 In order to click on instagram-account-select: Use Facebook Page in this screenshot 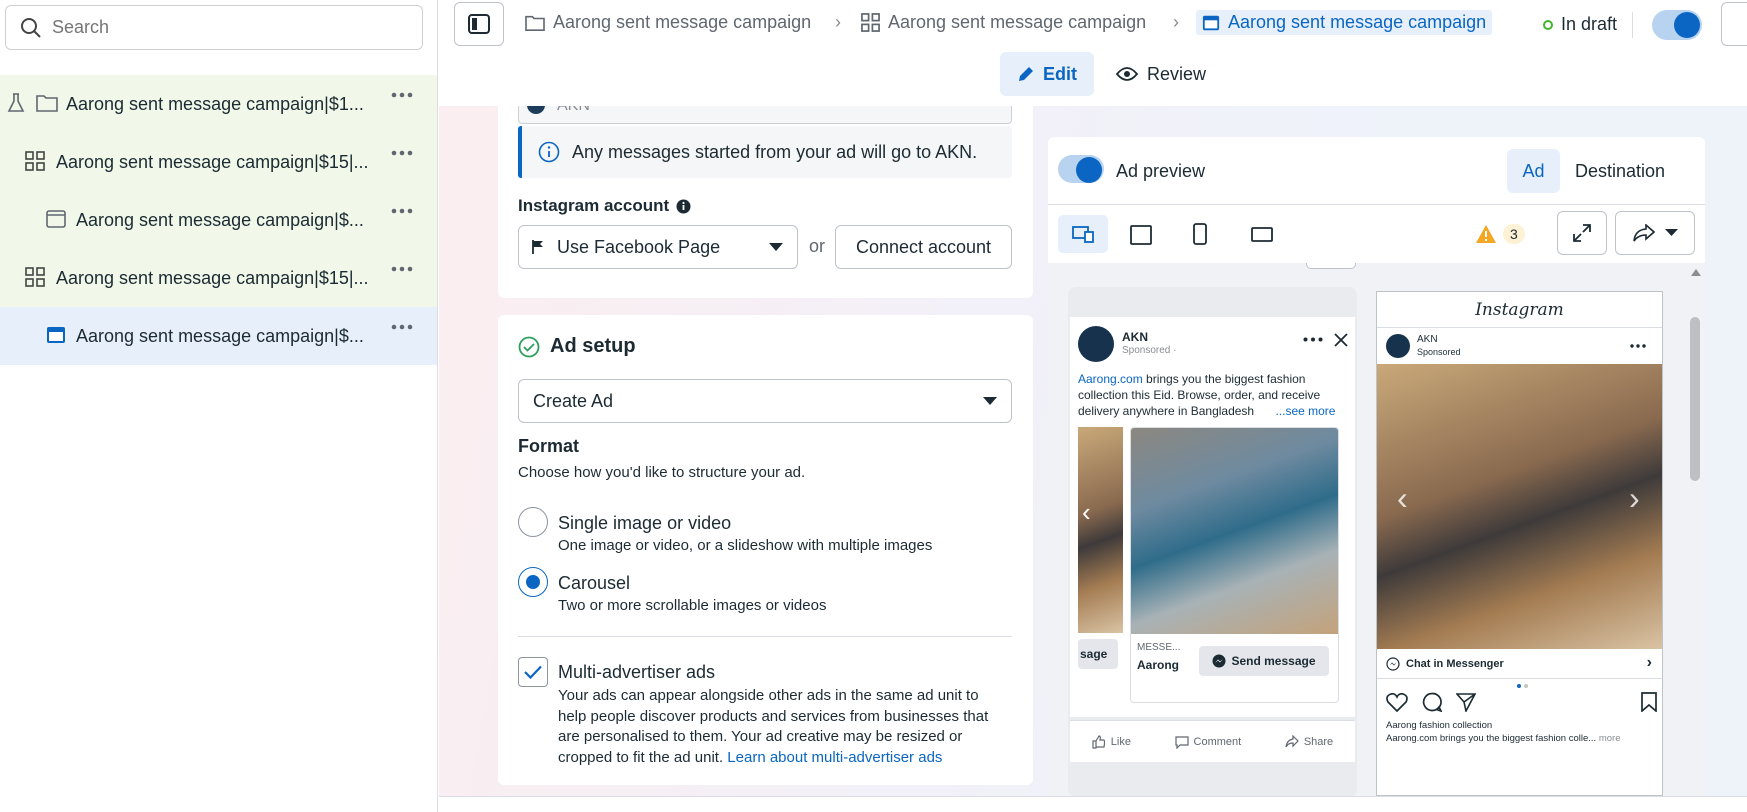, I will do `click(658, 247)`.